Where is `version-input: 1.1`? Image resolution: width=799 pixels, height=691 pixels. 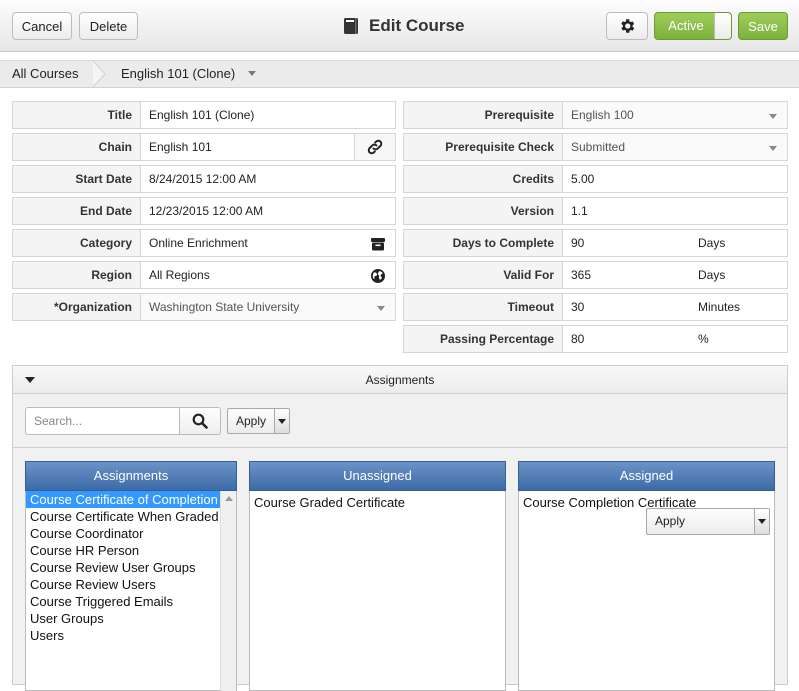 version-input: 1.1 is located at coordinates (675, 211).